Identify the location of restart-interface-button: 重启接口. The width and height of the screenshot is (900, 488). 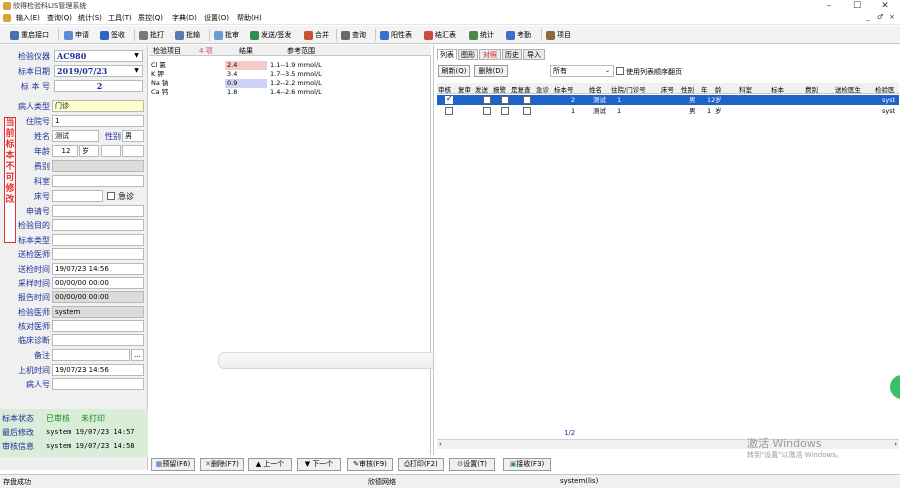
(29, 35).